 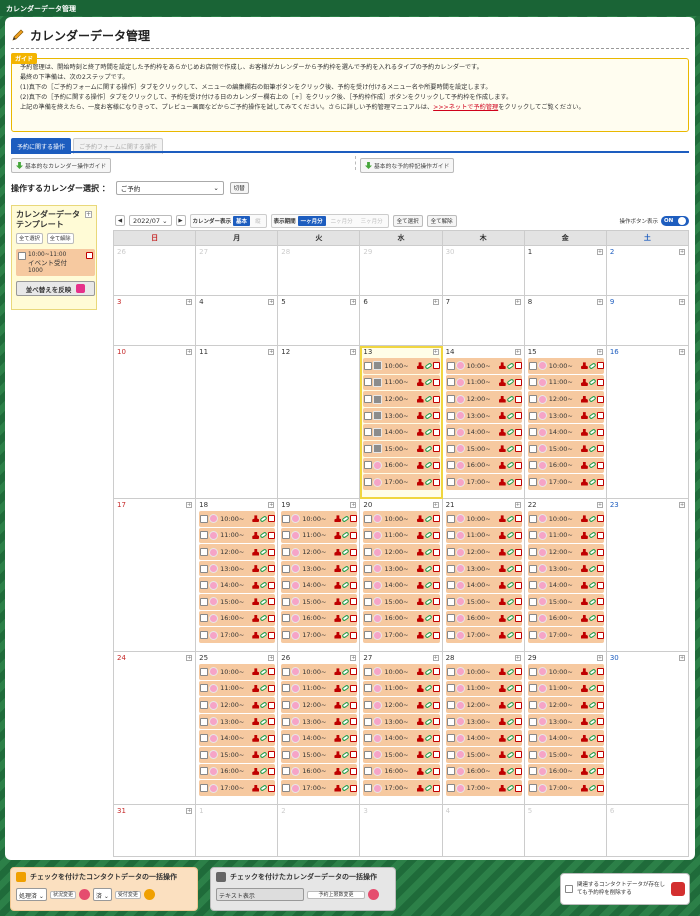 What do you see at coordinates (483, 399) in the screenshot?
I see `reservation-slot: 12:00~` at bounding box center [483, 399].